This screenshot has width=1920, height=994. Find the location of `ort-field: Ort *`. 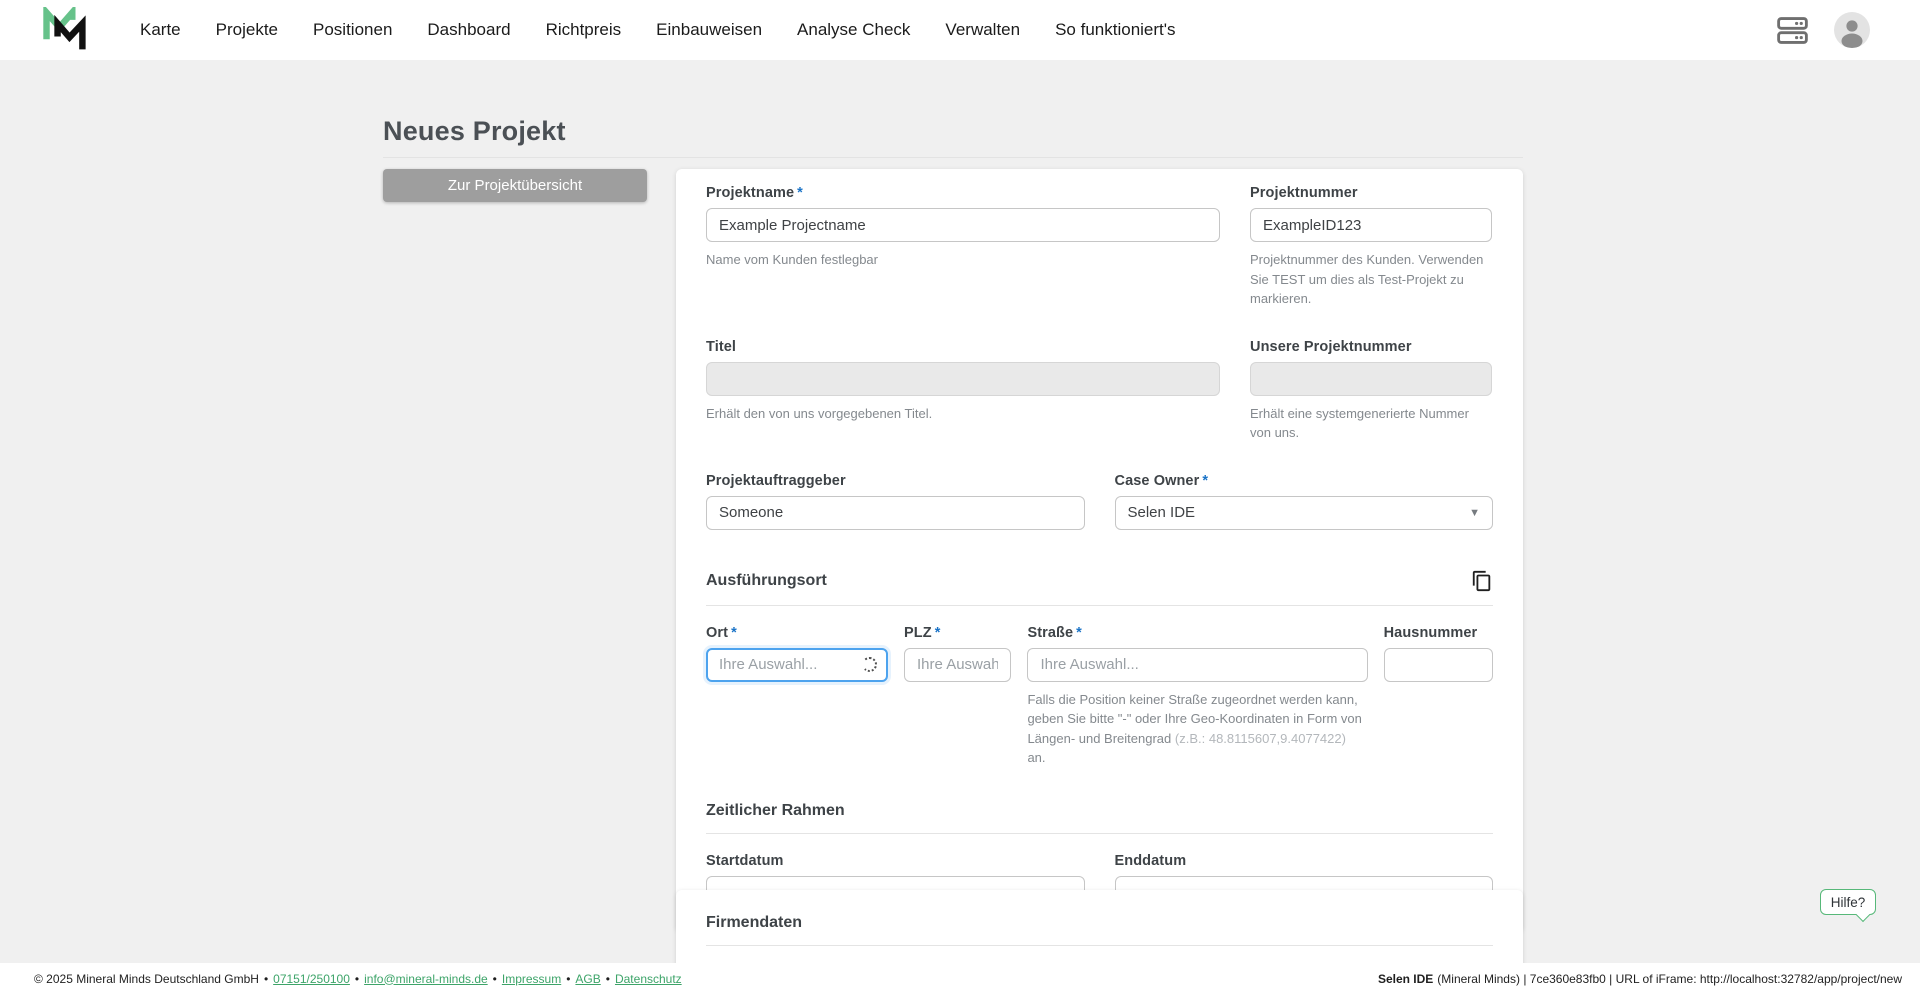

ort-field: Ort * is located at coordinates (797, 653).